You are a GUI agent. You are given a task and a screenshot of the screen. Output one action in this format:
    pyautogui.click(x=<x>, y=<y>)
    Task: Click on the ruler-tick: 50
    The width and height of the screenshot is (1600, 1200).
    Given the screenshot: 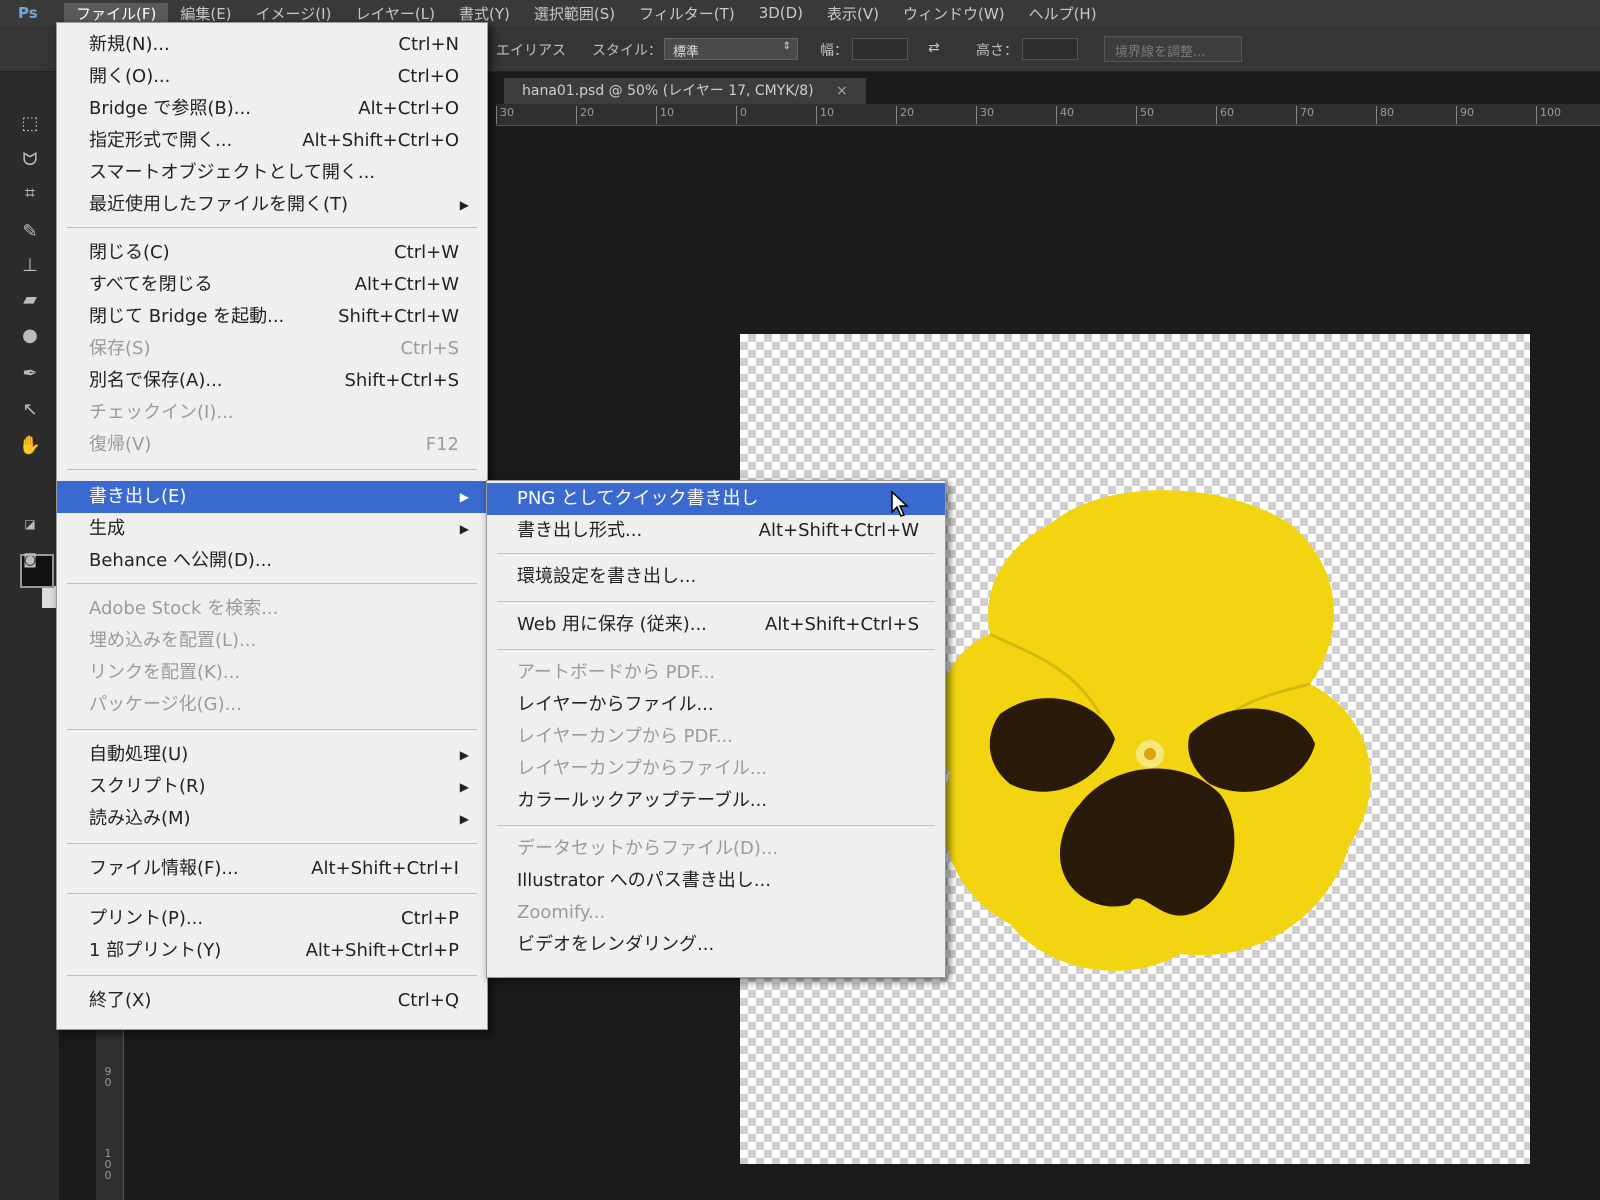 What is the action you would take?
    pyautogui.click(x=1145, y=115)
    